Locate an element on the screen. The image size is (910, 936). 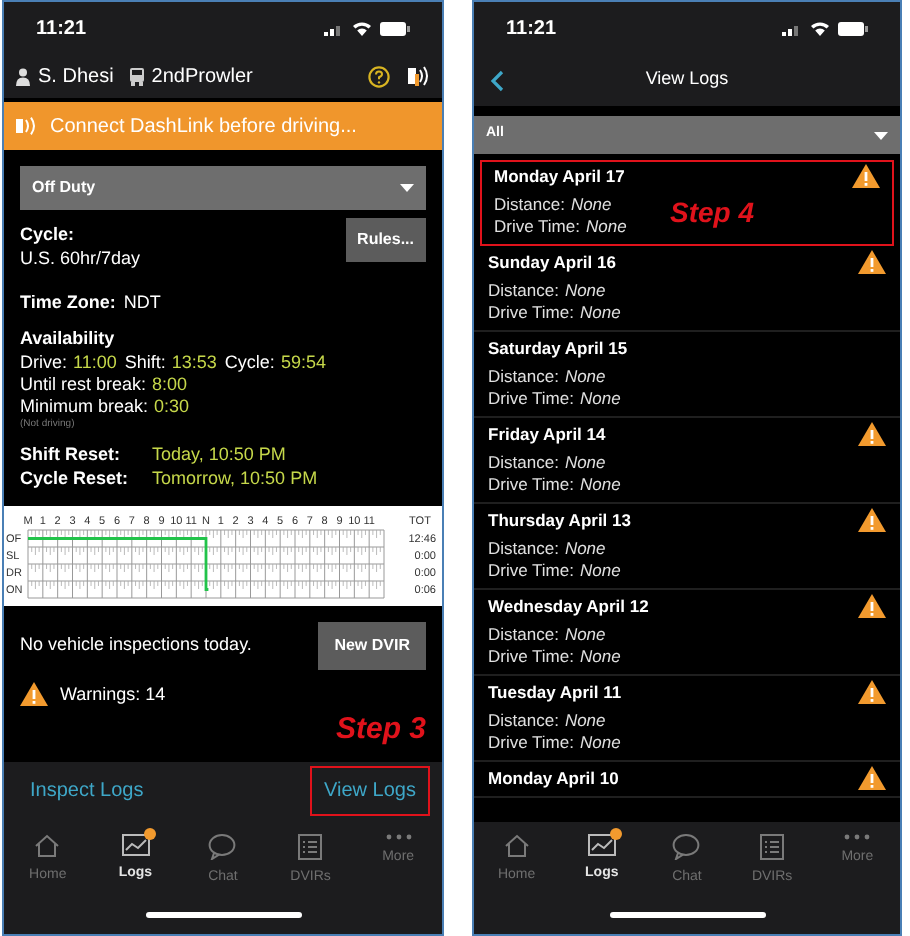
availability-label: Minimum break: is located at coordinates (84, 407).